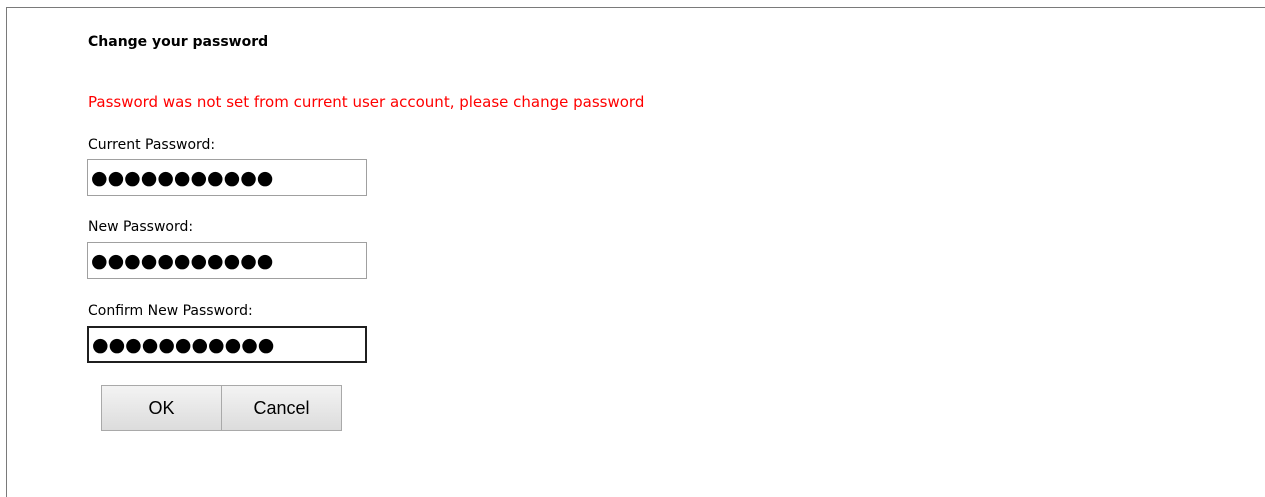  What do you see at coordinates (227, 344) in the screenshot?
I see `confirm-password-input` at bounding box center [227, 344].